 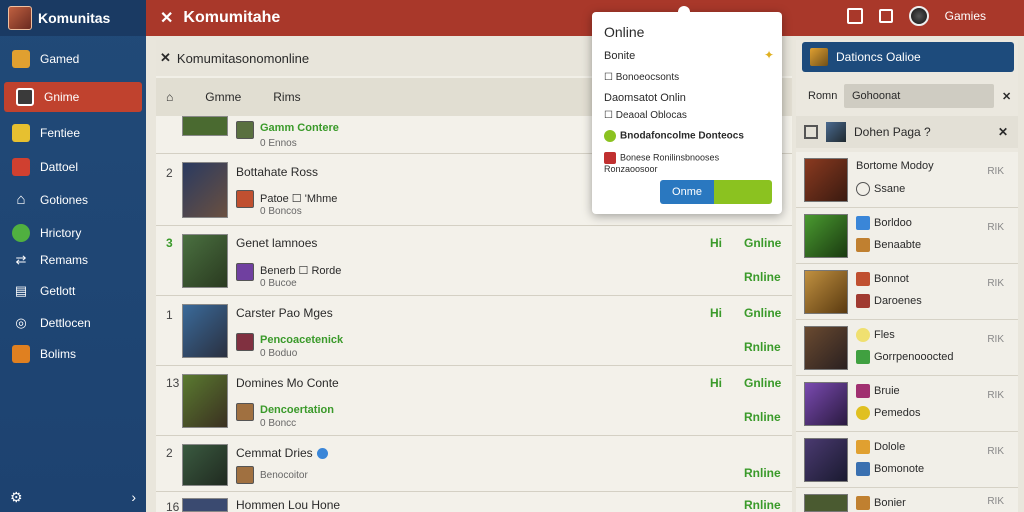 I want to click on notification-icon, so click(x=885, y=16).